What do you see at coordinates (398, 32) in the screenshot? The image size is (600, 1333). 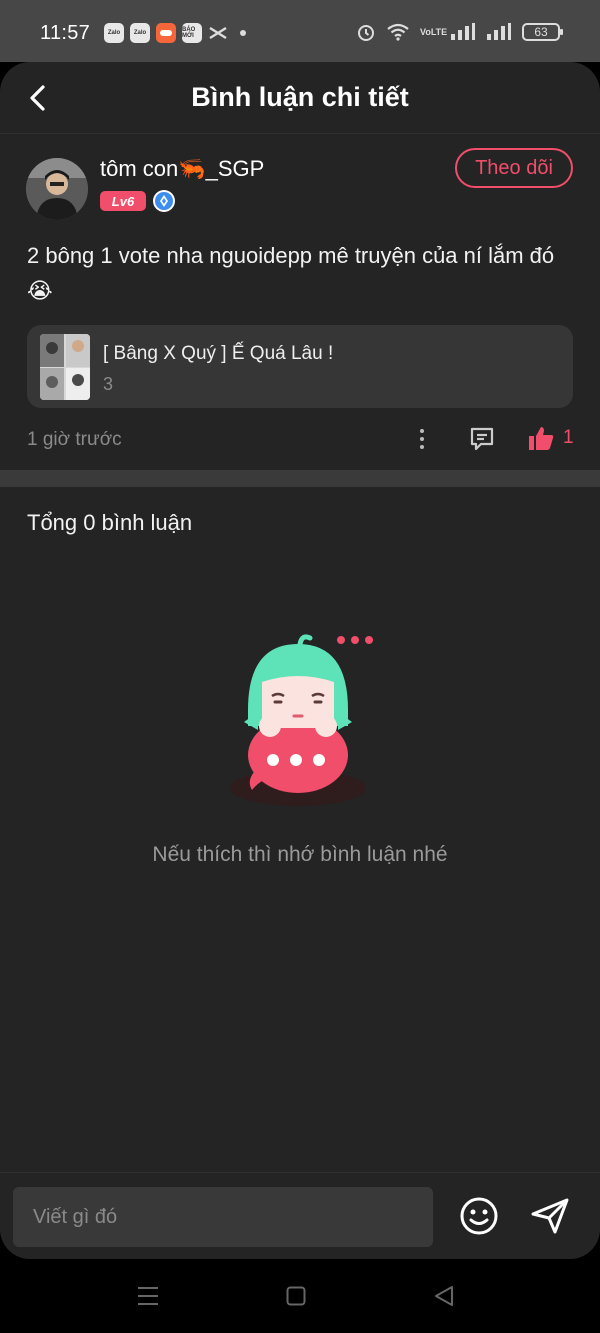 I see `wifi-icon` at bounding box center [398, 32].